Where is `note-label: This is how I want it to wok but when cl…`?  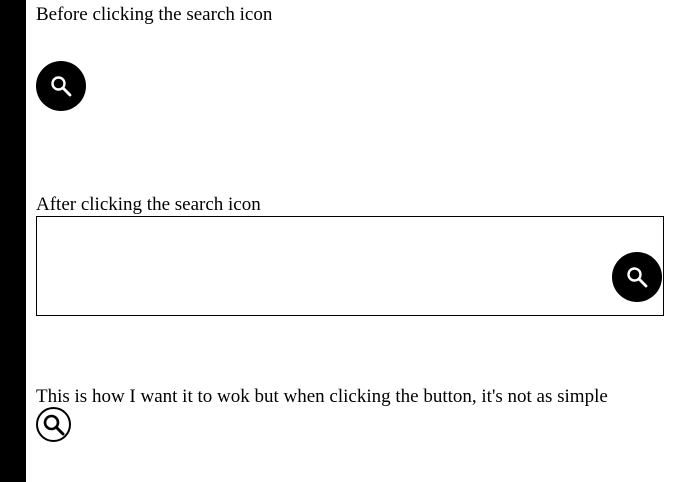
note-label: This is how I want it to wok but when cl… is located at coordinates (322, 396).